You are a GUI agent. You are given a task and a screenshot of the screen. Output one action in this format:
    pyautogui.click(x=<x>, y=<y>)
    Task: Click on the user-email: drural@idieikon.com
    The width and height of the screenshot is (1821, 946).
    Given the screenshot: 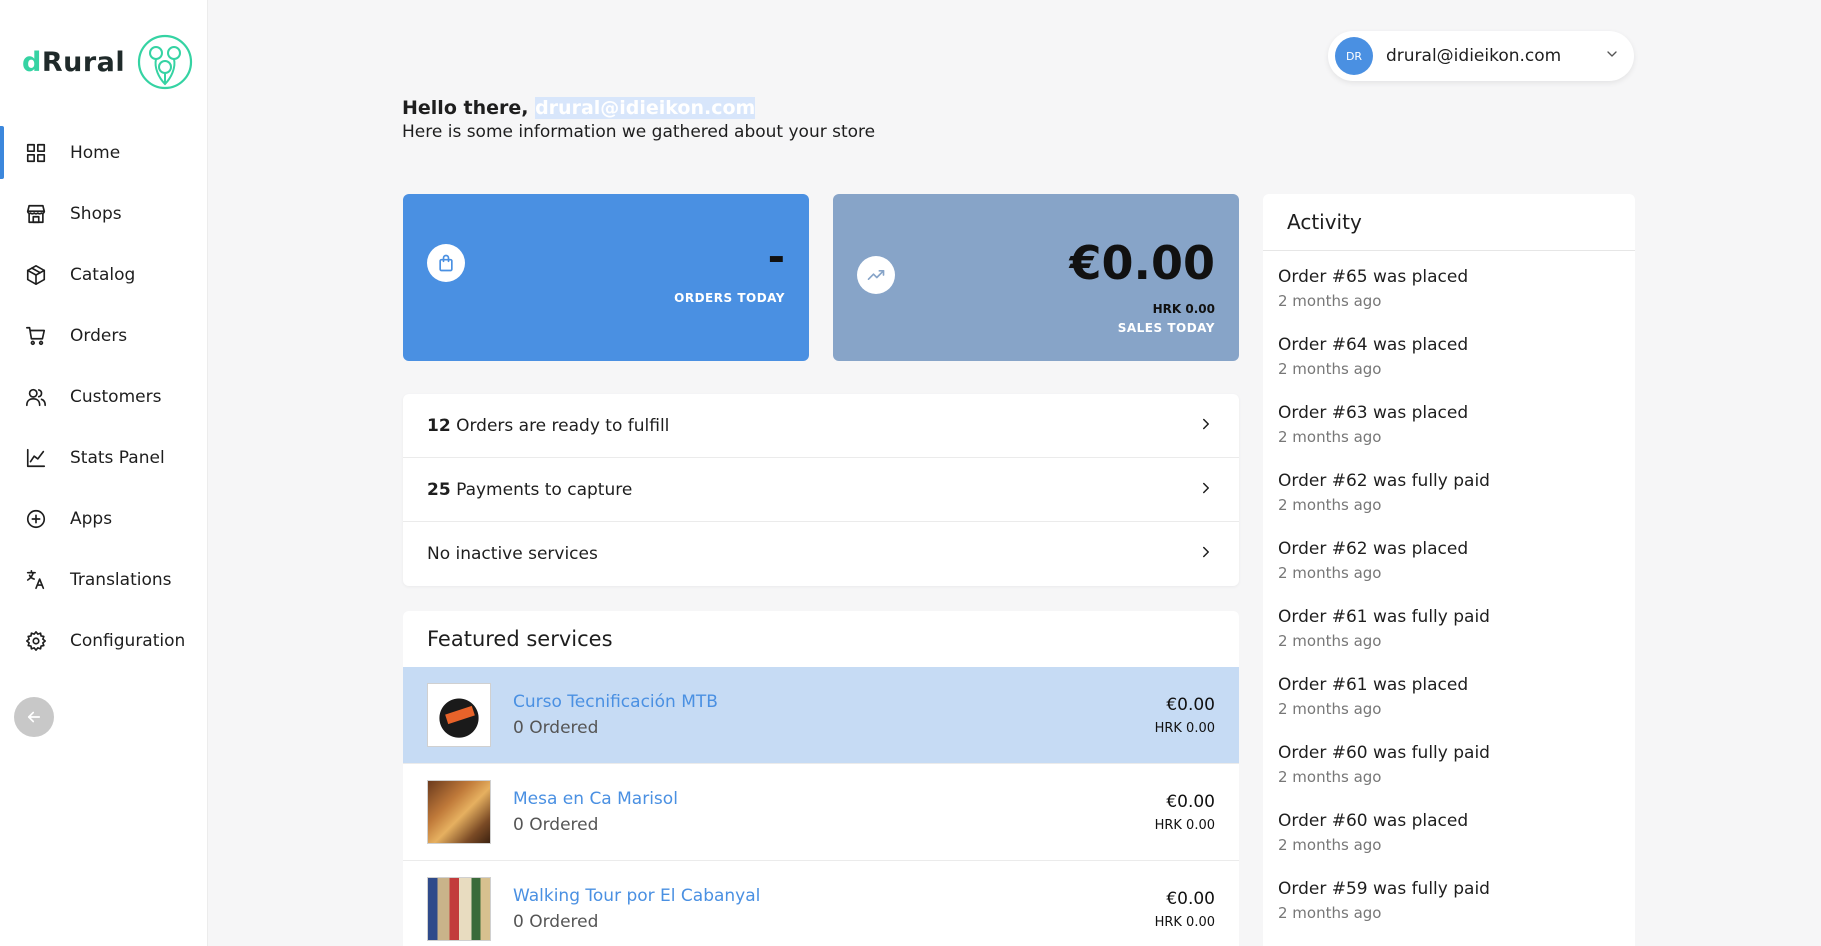 What is the action you would take?
    pyautogui.click(x=1474, y=56)
    